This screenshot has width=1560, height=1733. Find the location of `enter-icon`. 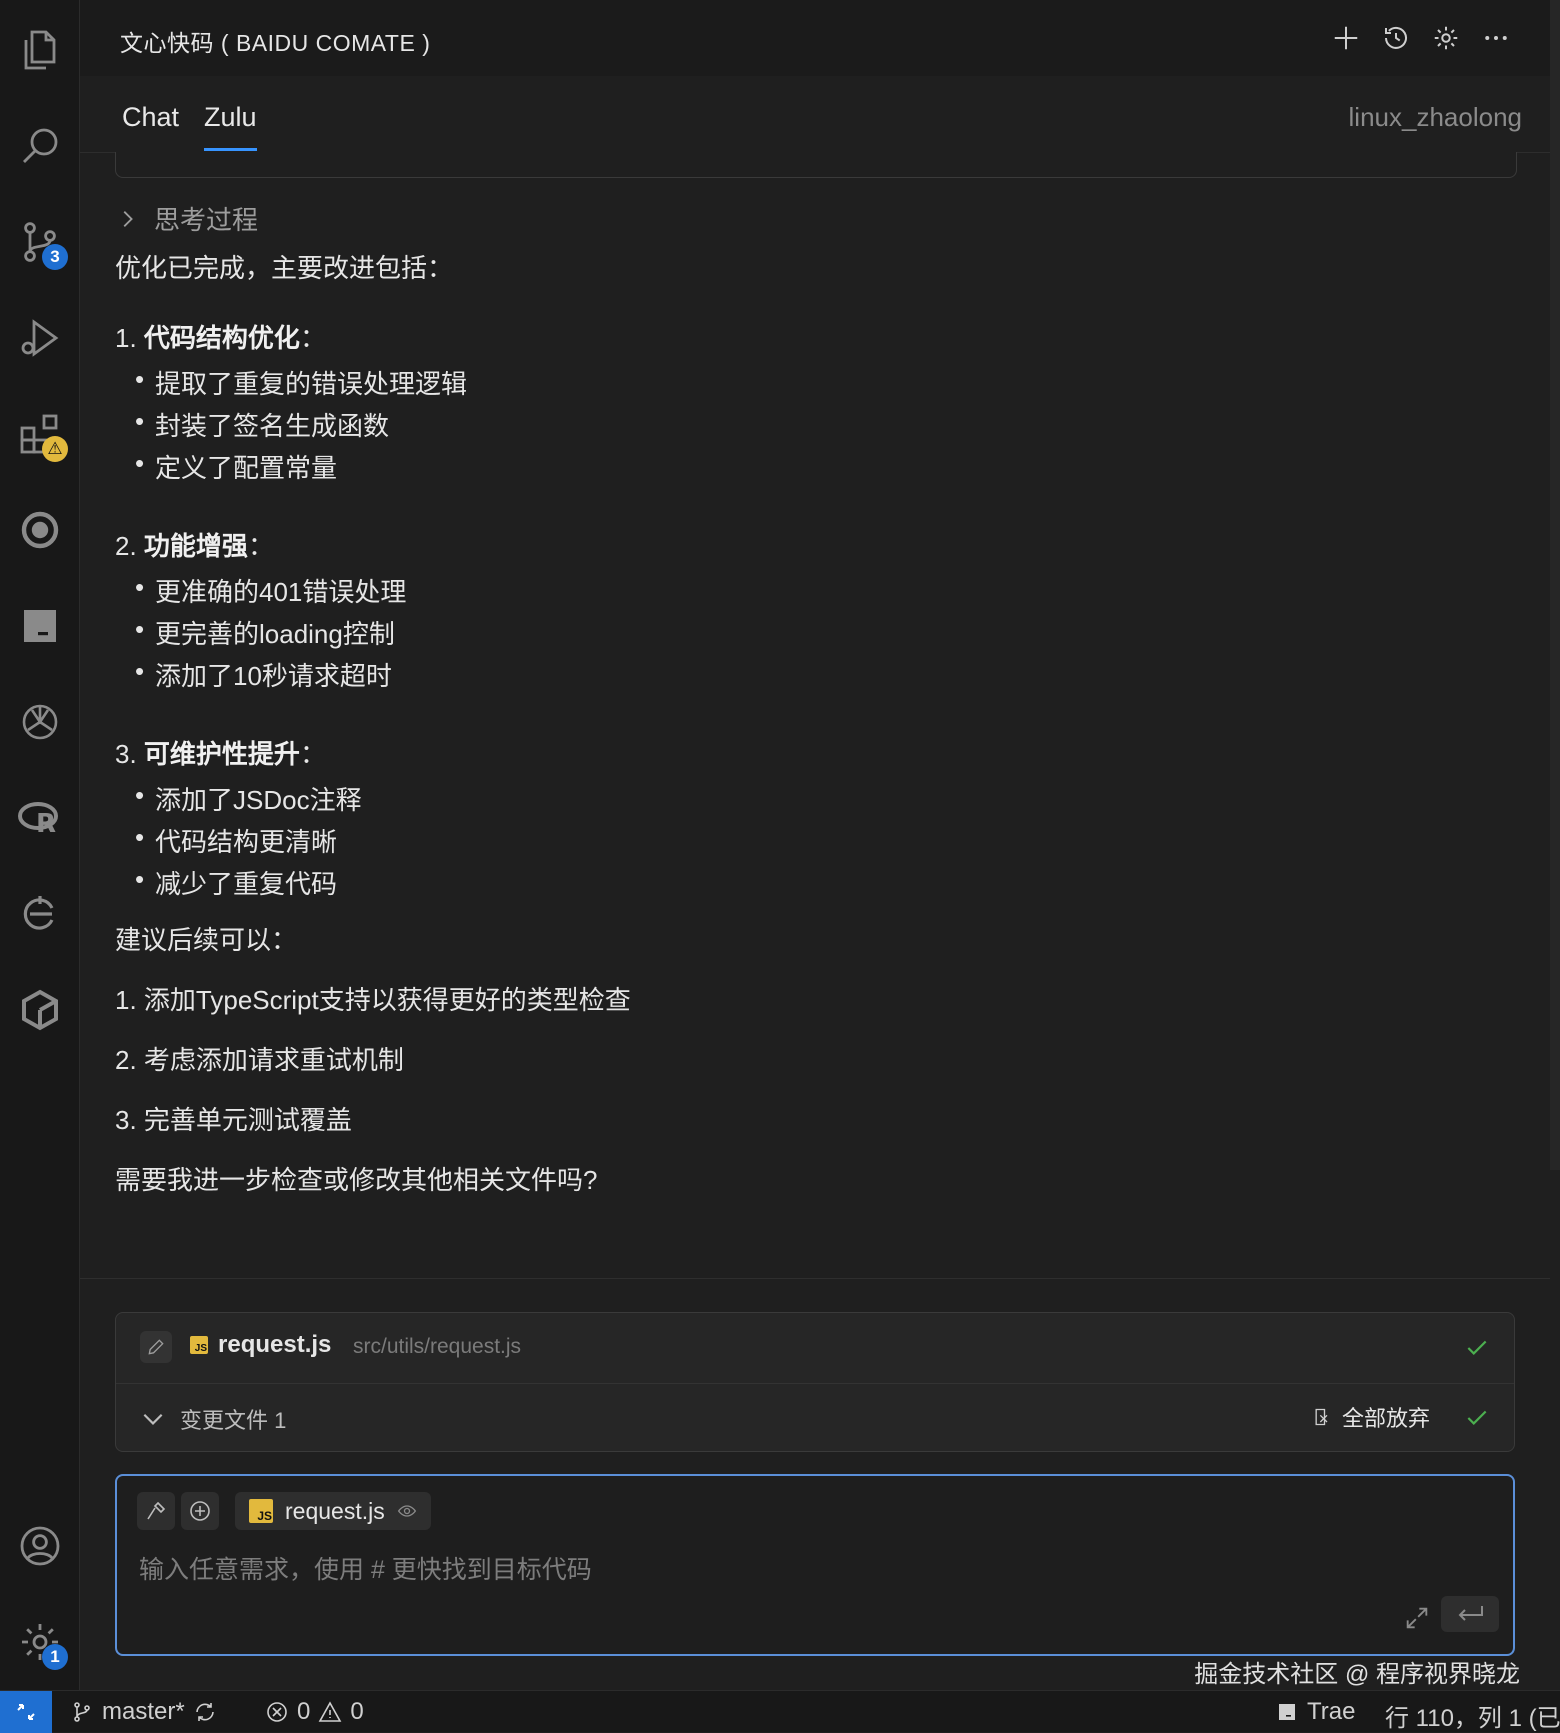

enter-icon is located at coordinates (1470, 1613).